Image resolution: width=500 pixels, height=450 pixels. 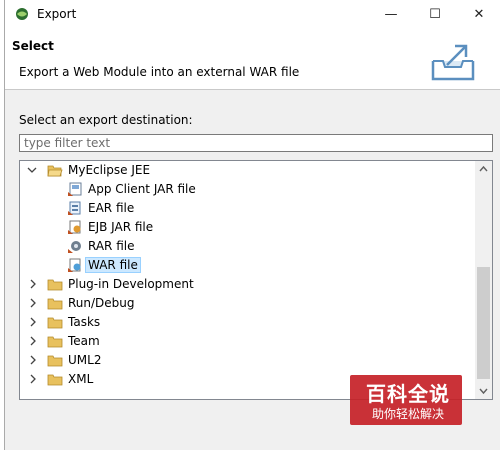 What do you see at coordinates (408, 394) in the screenshot?
I see `watermark-title: 百科全说` at bounding box center [408, 394].